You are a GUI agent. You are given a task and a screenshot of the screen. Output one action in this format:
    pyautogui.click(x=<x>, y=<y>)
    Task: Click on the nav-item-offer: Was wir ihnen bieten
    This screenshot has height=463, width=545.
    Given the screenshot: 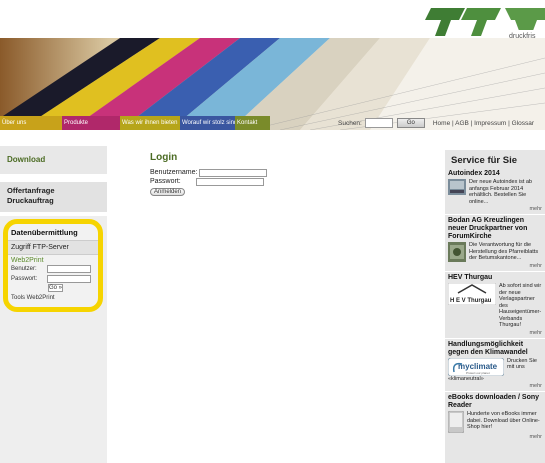 What is the action you would take?
    pyautogui.click(x=150, y=123)
    